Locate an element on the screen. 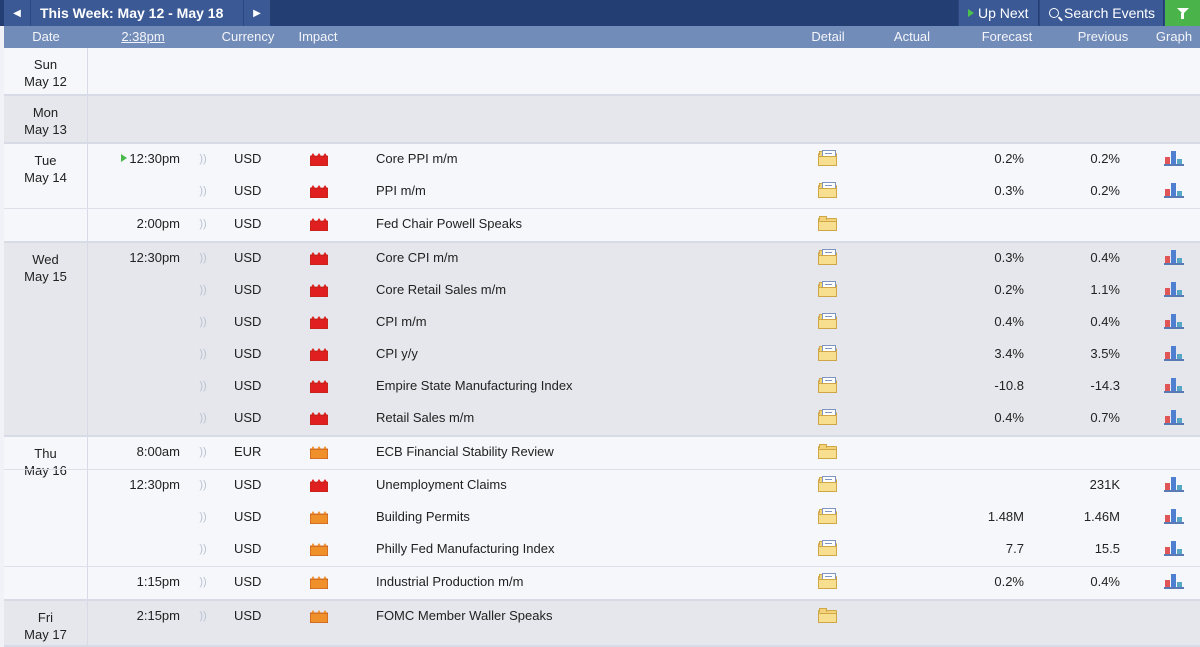 The image size is (1200, 647). event-title: FOMC Member Waller Speaks is located at coordinates (464, 616).